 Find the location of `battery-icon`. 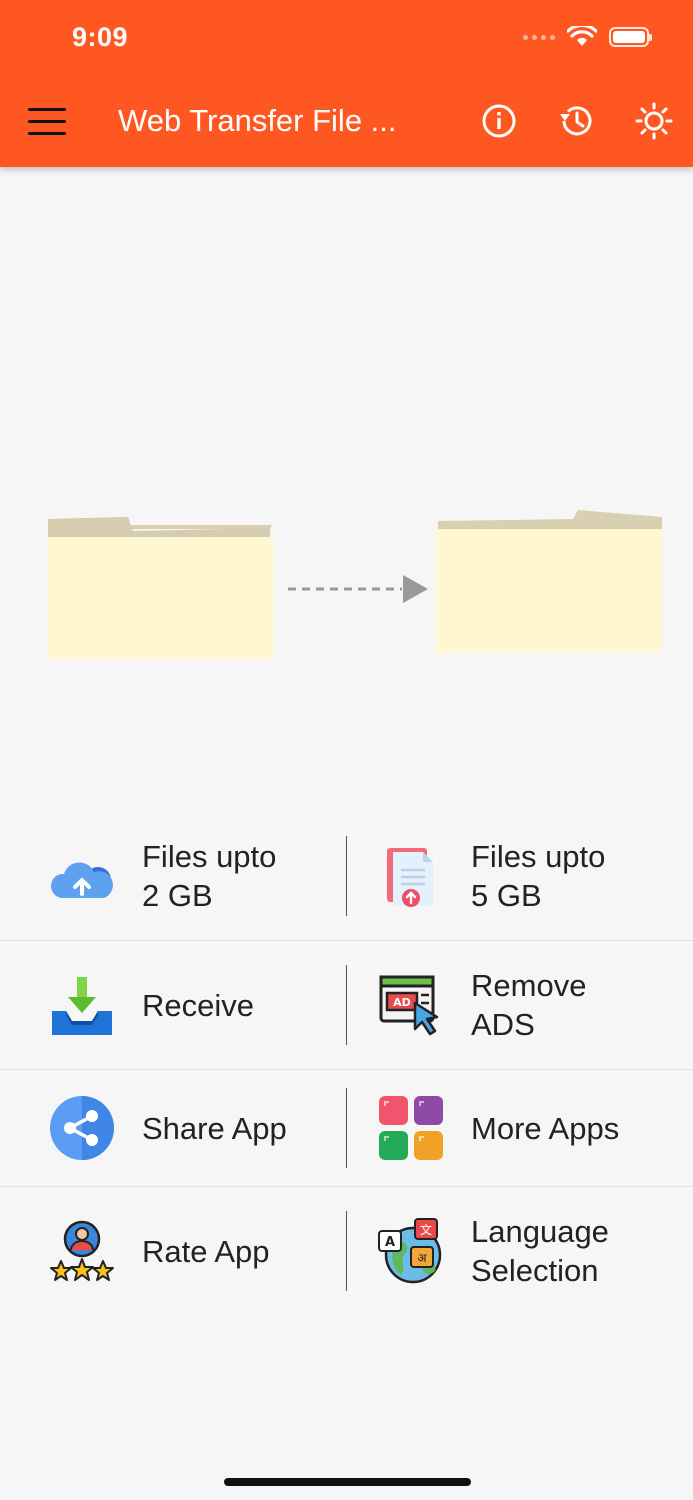

battery-icon is located at coordinates (630, 37).